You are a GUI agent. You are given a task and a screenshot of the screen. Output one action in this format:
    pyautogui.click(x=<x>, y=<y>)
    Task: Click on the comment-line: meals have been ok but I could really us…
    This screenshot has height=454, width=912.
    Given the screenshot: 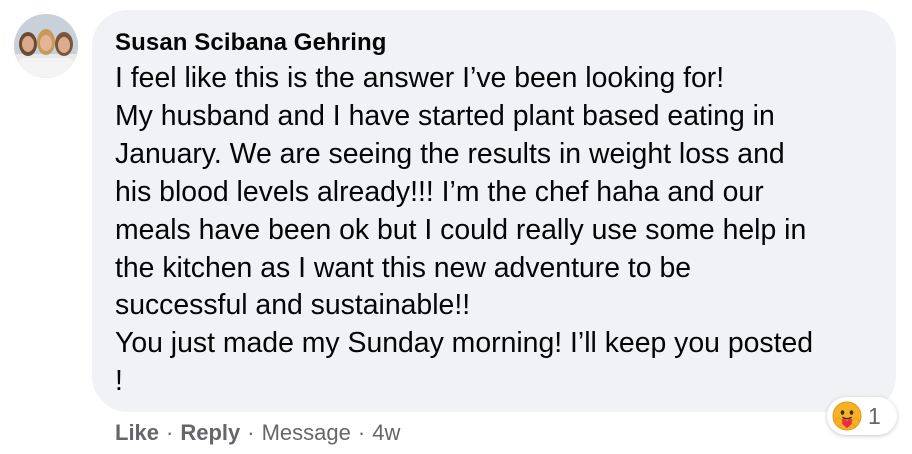 What is the action you would take?
    pyautogui.click(x=461, y=229)
    